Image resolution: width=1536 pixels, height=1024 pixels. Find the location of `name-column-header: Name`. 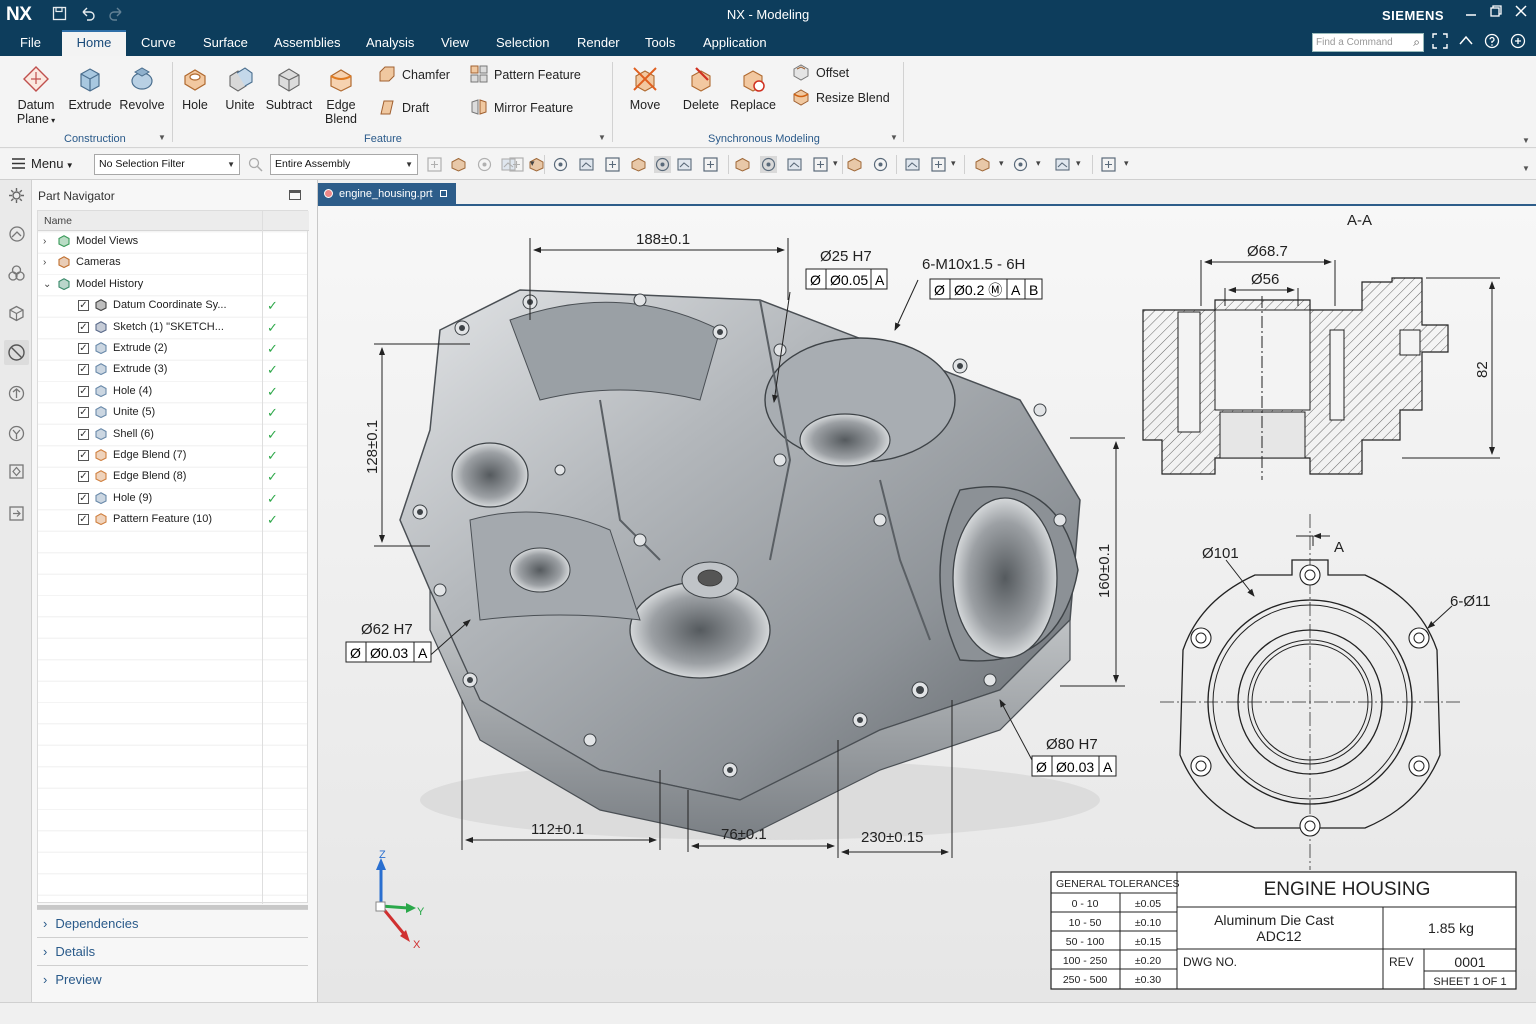

name-column-header: Name is located at coordinates (173, 221).